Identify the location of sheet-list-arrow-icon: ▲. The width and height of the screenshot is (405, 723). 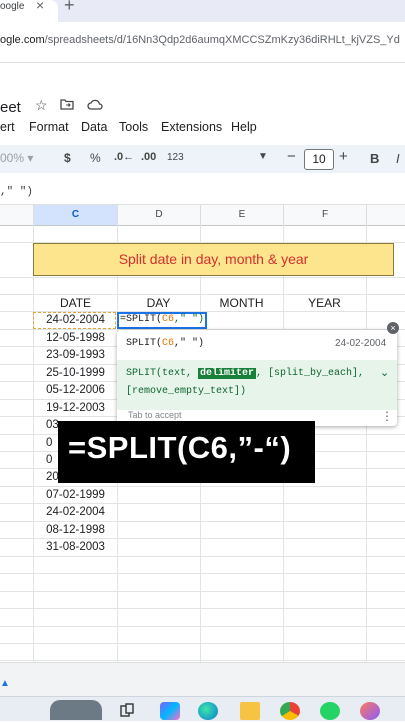
(5, 683).